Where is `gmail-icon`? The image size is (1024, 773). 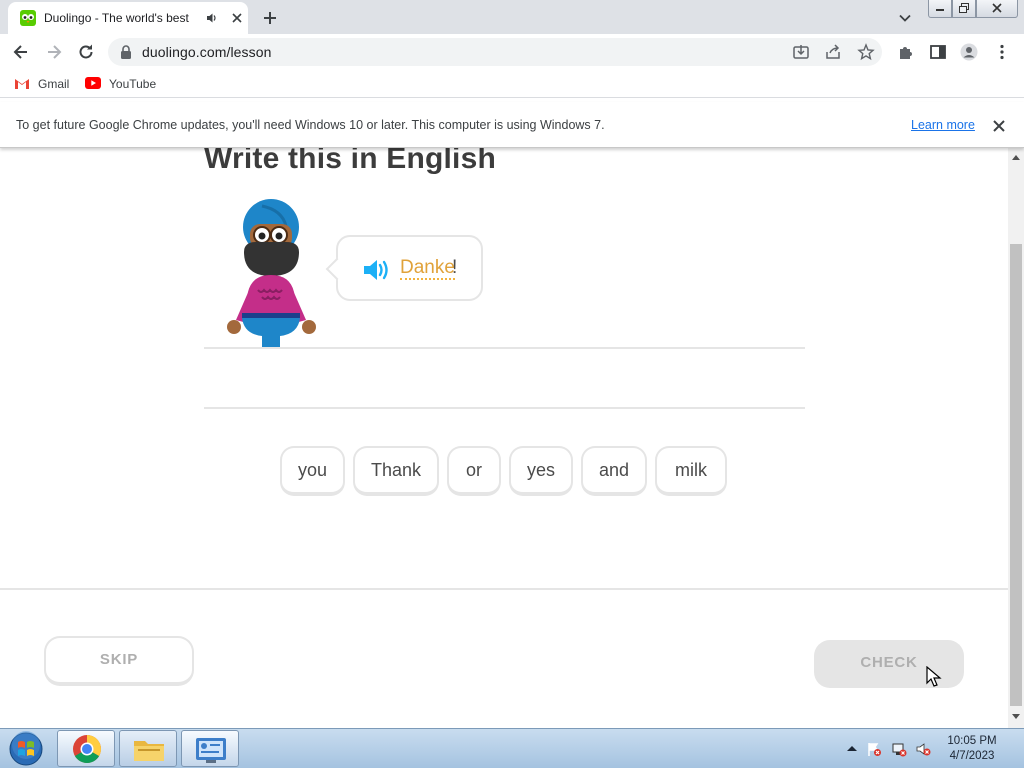
gmail-icon is located at coordinates (22, 84).